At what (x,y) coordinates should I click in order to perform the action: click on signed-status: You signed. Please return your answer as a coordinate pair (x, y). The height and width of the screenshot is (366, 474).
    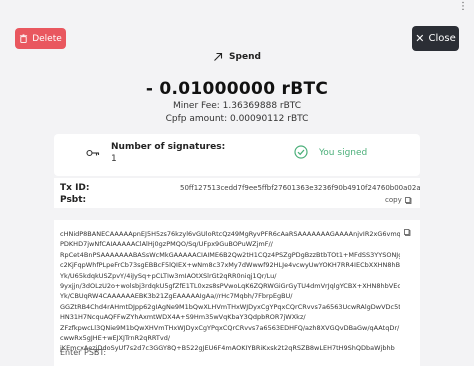
    Looking at the image, I should click on (343, 153).